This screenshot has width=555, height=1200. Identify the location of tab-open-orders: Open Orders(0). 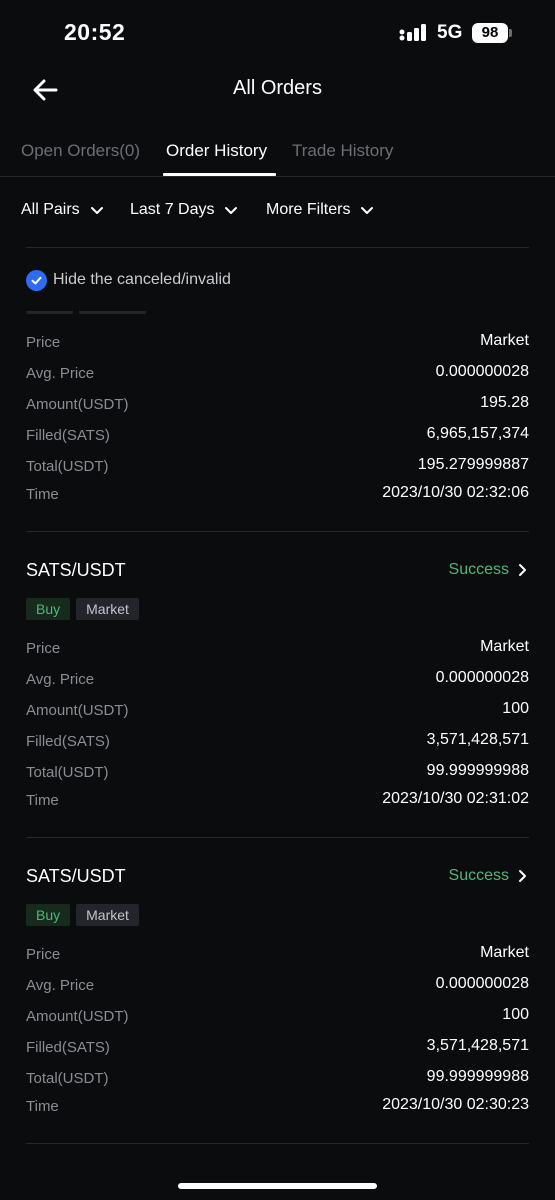
(80, 151).